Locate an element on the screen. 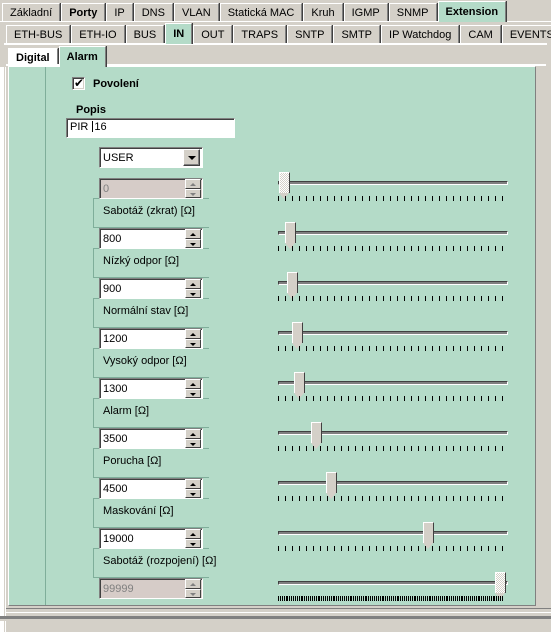  checkmark-icon: ✔ is located at coordinates (79, 83).